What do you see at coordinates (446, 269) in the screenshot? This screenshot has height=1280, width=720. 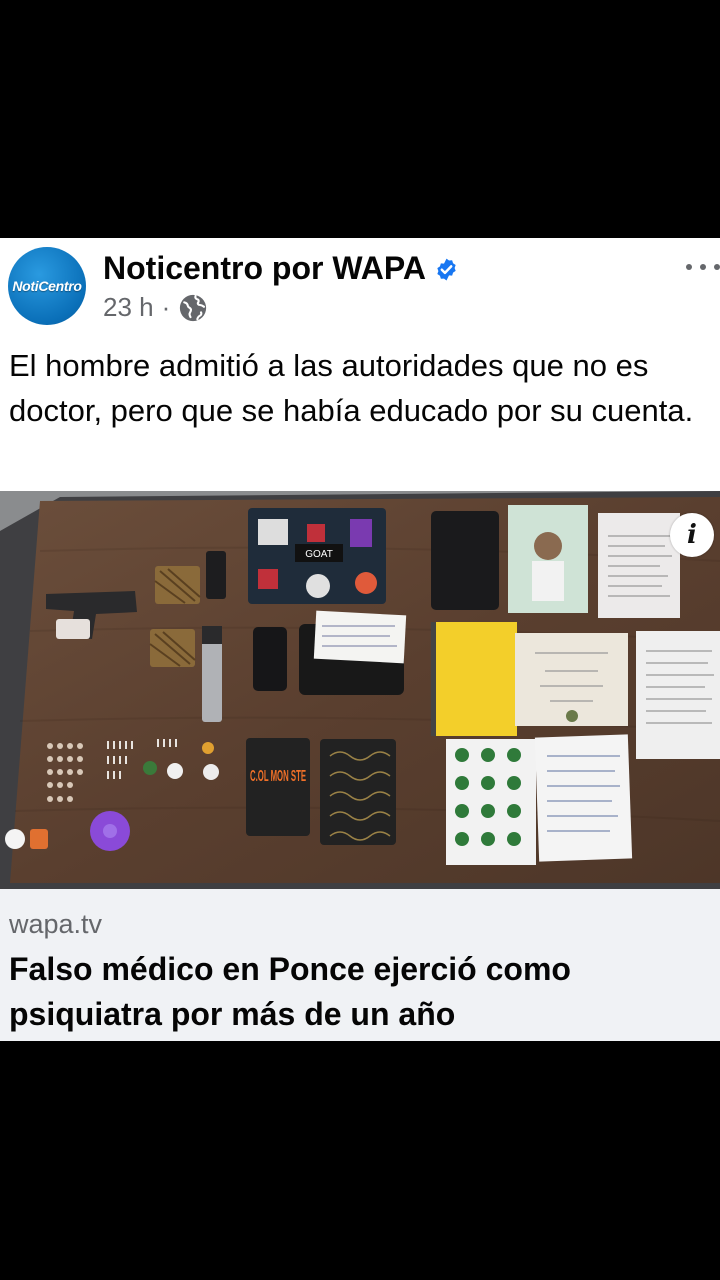 I see `verified-badge-icon` at bounding box center [446, 269].